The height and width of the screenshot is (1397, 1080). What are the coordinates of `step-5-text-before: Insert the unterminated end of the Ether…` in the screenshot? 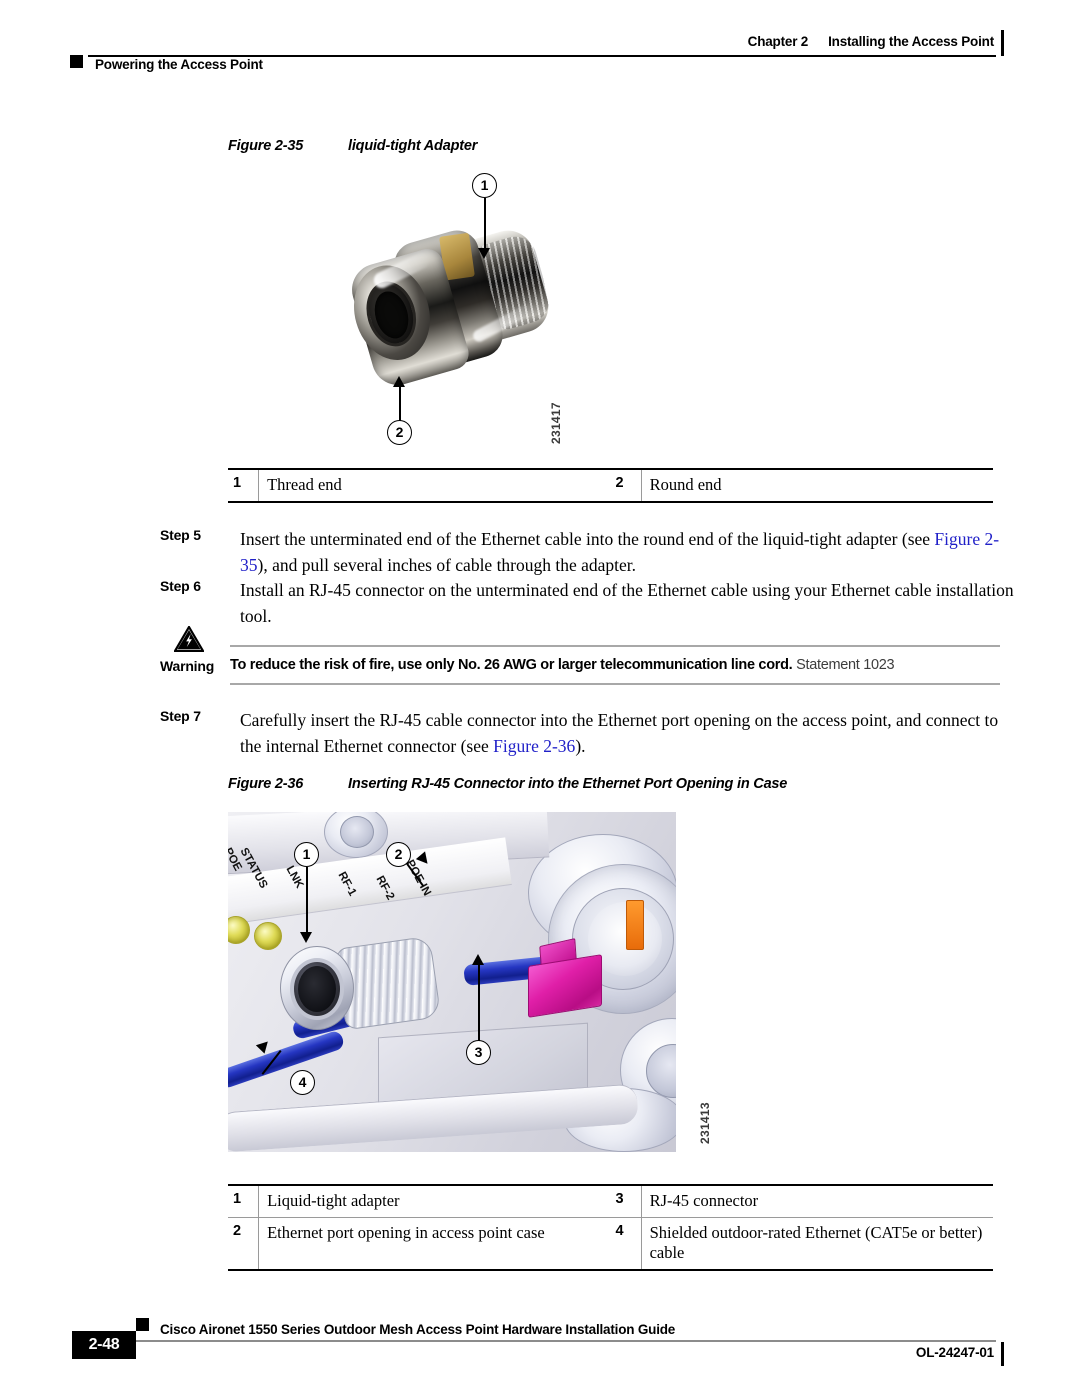 It's located at (587, 539).